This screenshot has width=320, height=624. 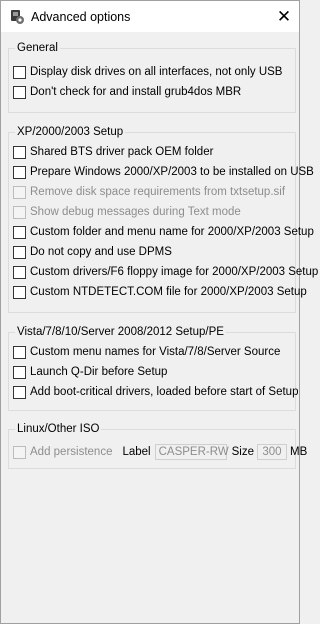 I want to click on checkbox-label: Show debug messages during Text mode, so click(x=135, y=212).